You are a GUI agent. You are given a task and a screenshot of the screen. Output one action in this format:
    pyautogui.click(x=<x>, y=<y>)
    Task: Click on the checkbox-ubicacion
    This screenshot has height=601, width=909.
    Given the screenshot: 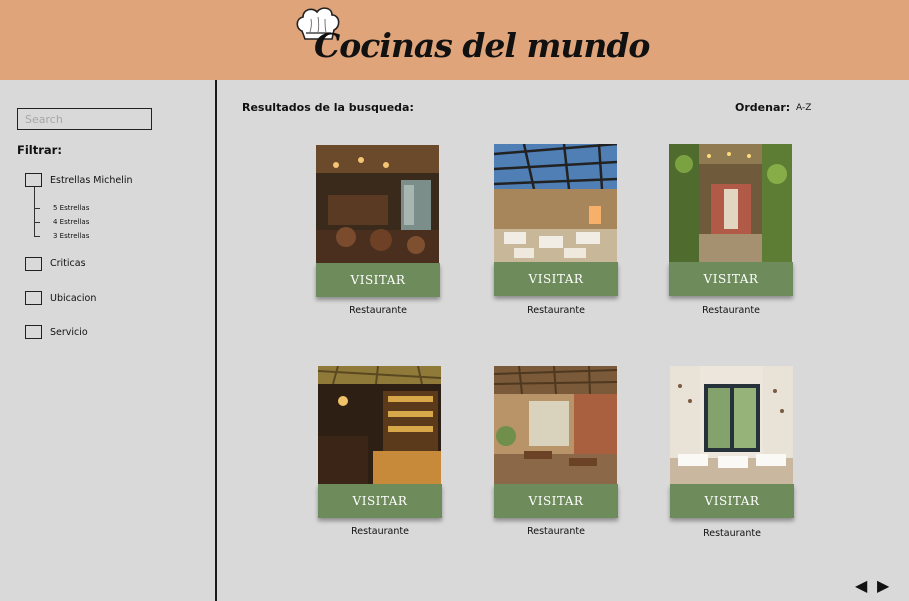 What is the action you would take?
    pyautogui.click(x=33, y=298)
    